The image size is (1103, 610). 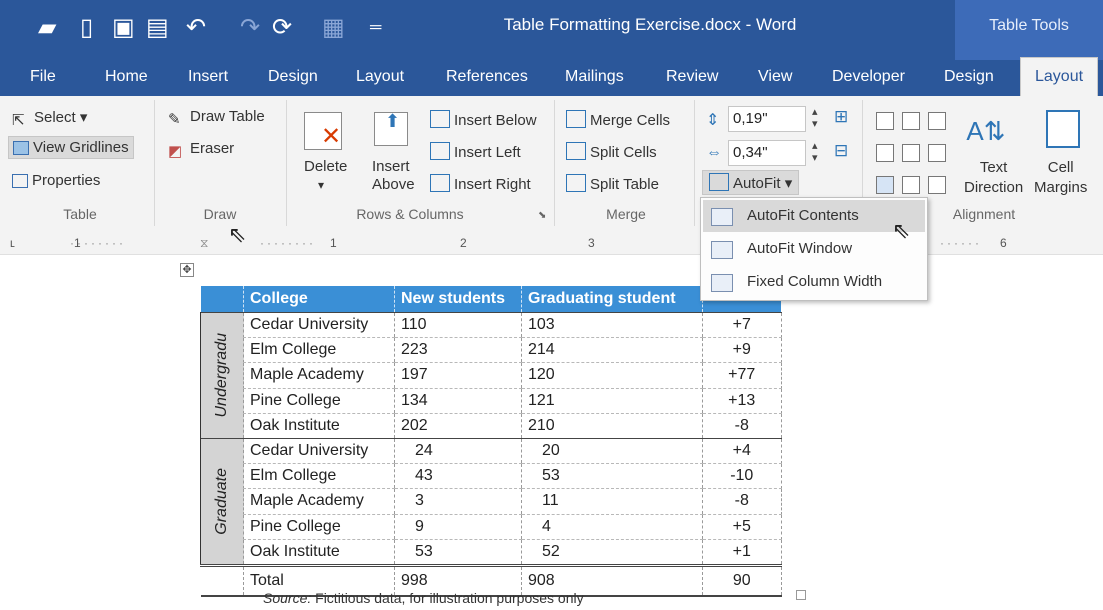 I want to click on open-folder-icon: ▰, so click(x=47, y=28).